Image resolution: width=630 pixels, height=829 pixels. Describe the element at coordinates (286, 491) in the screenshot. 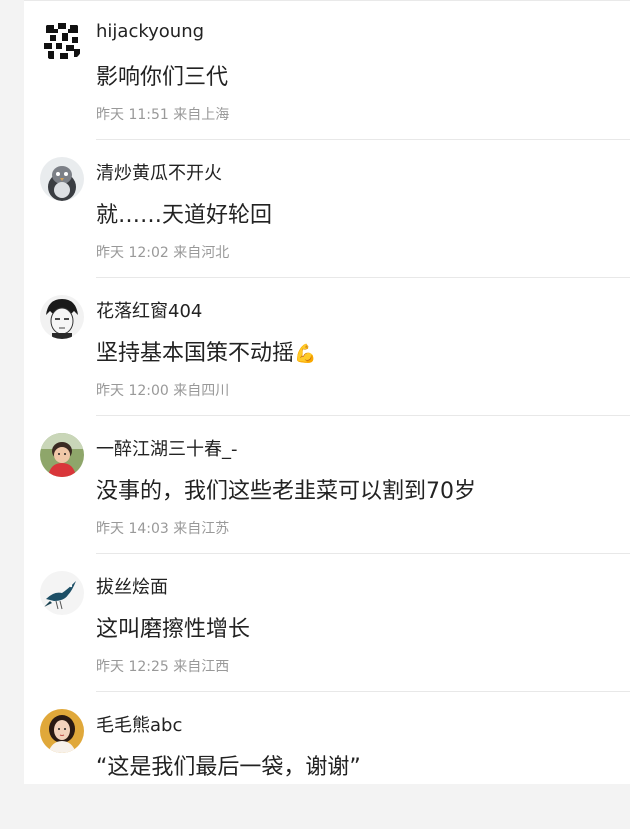

I see `comment-text: 没事的，我们这些老韭菜可以割到70岁` at that location.